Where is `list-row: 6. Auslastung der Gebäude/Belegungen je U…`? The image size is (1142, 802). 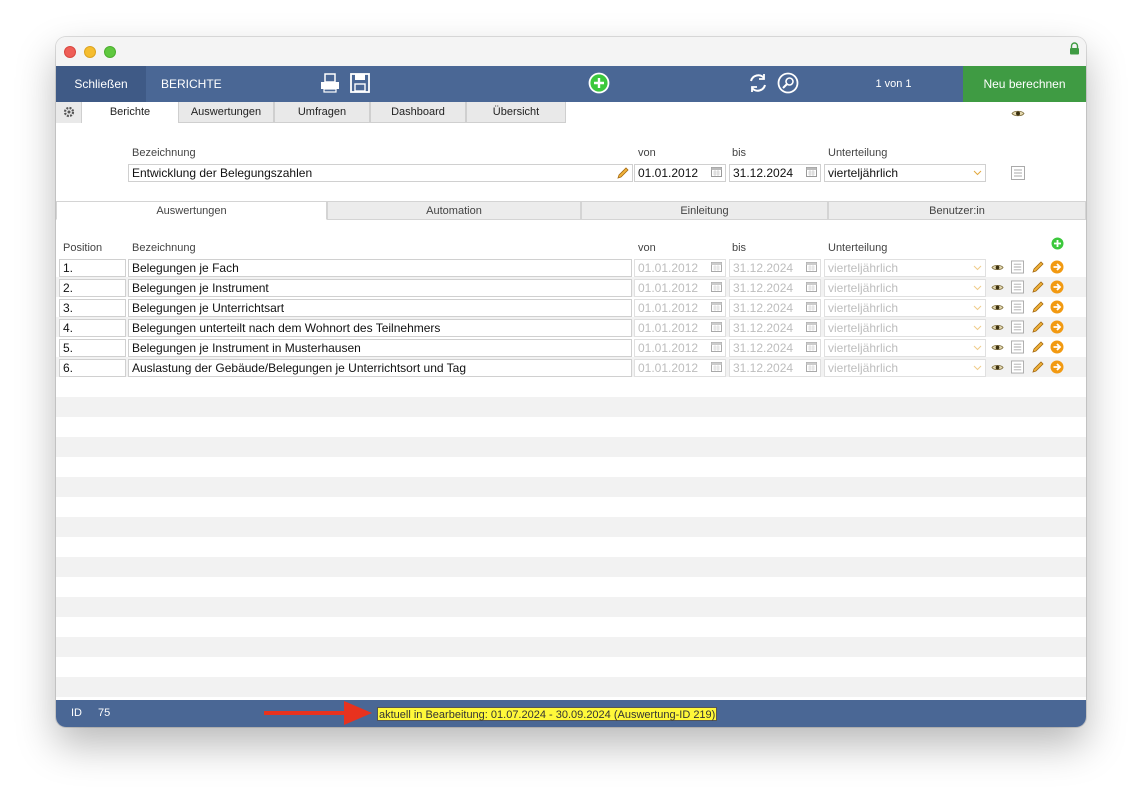
list-row: 6. Auslastung der Gebäude/Belegungen je U… is located at coordinates (571, 367).